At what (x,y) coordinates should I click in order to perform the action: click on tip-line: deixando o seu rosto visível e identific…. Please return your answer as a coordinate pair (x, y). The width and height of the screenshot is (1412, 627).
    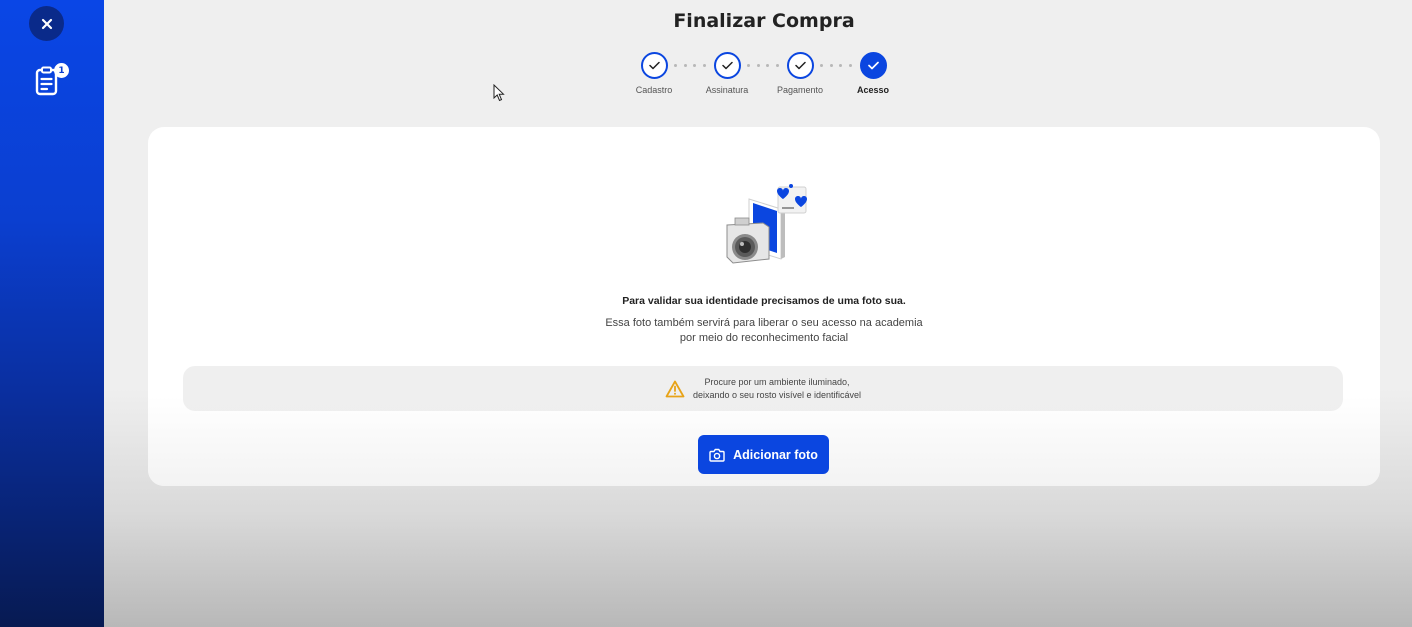
    Looking at the image, I should click on (777, 394).